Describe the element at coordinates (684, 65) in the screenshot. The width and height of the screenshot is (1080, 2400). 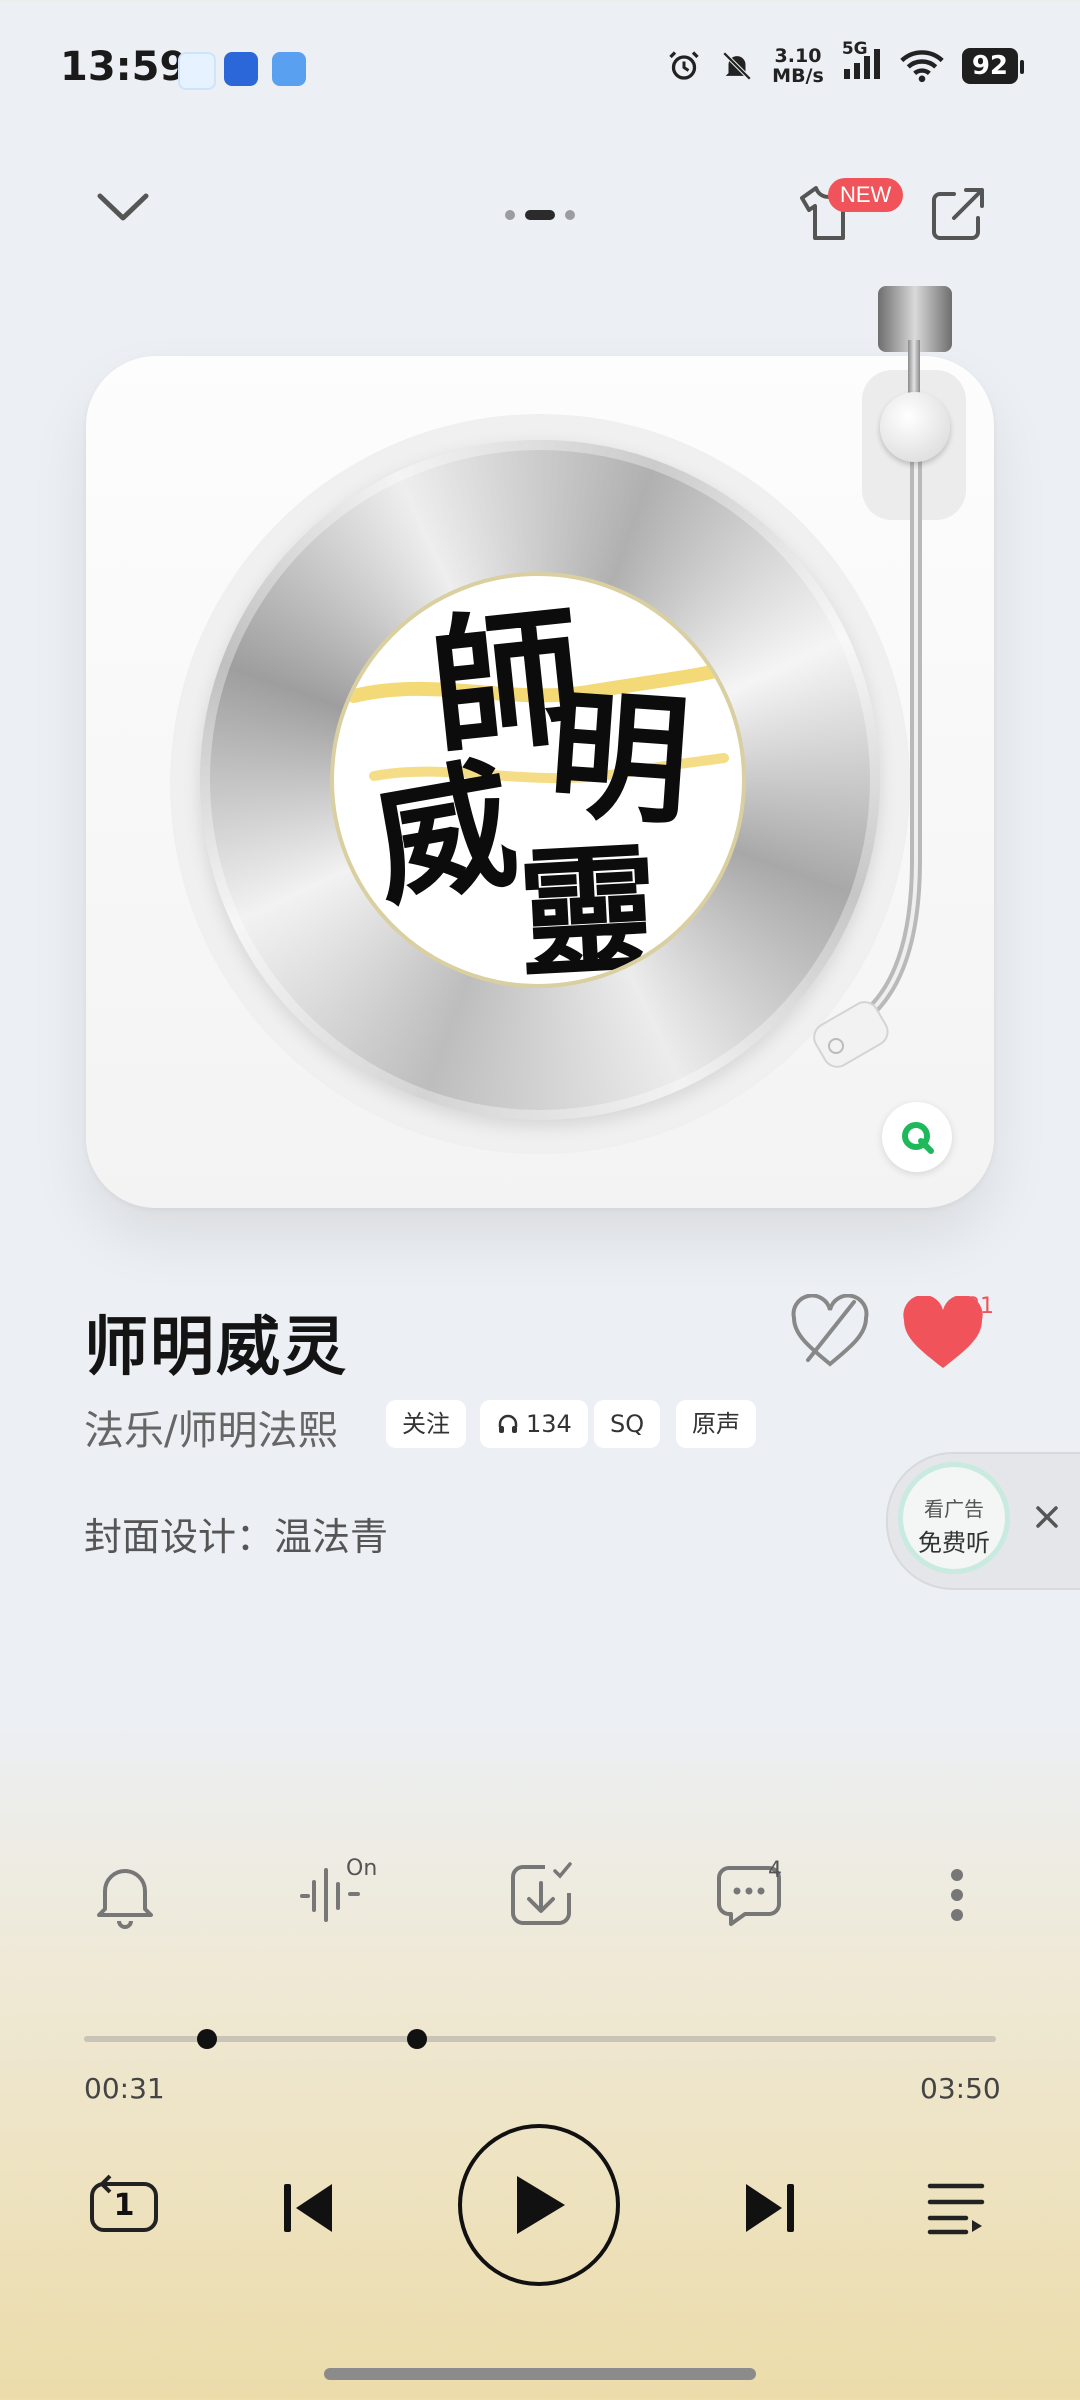
I see `alarm-icon` at that location.